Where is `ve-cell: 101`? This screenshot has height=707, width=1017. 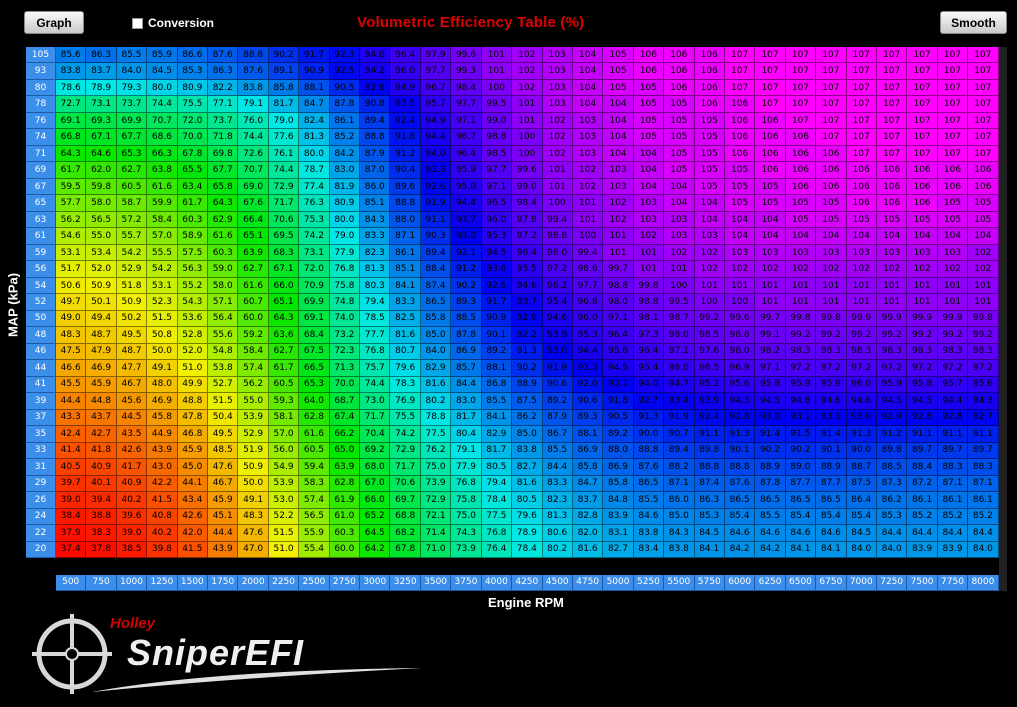
ve-cell: 101 is located at coordinates (861, 302).